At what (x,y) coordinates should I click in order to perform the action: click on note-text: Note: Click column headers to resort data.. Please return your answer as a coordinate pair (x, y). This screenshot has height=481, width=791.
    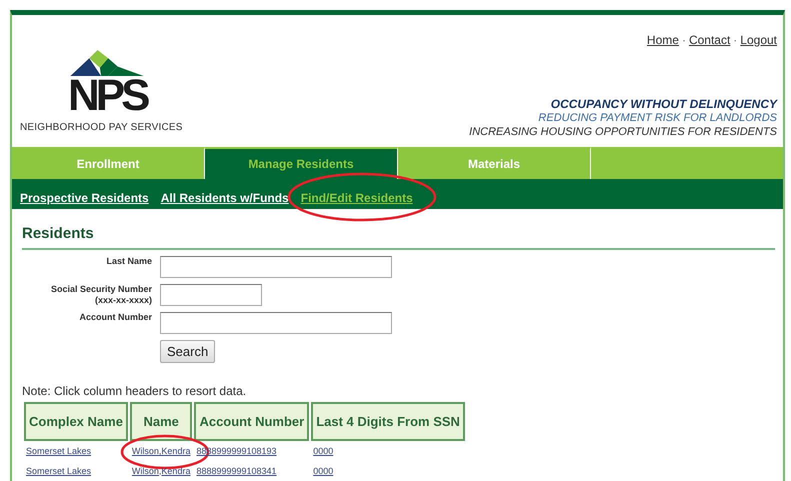
    Looking at the image, I should click on (135, 391).